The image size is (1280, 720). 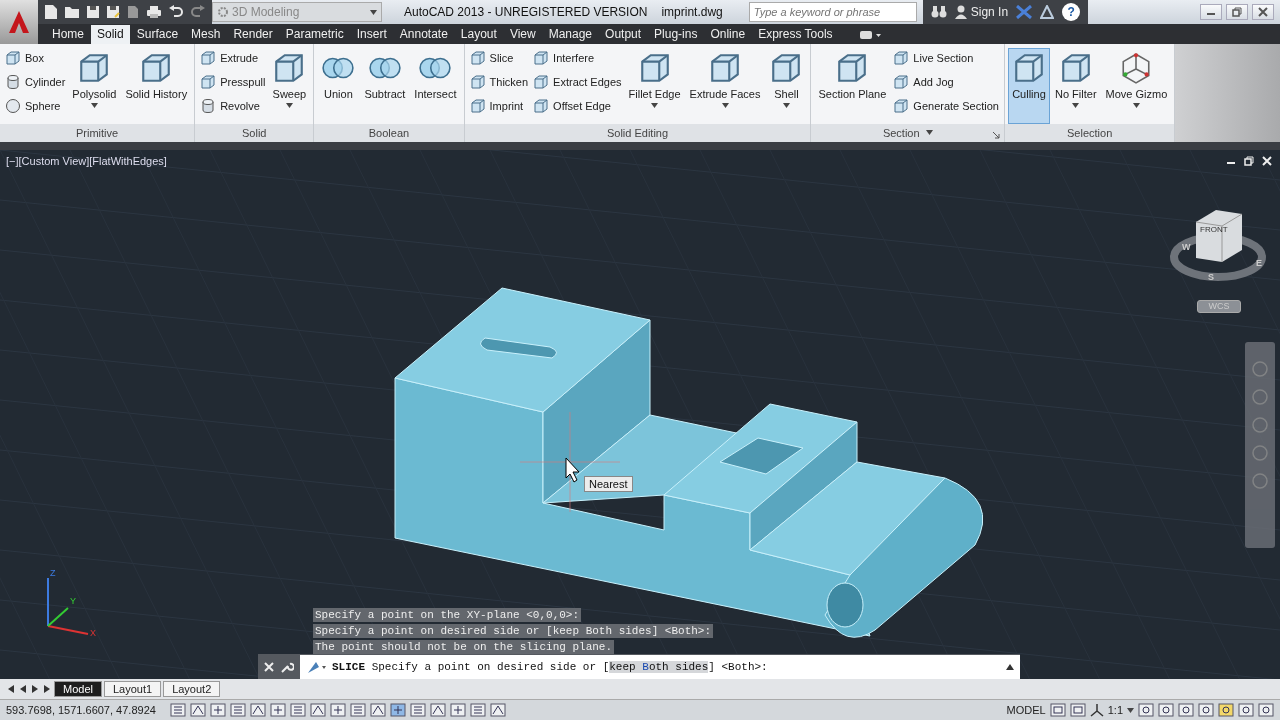 What do you see at coordinates (577, 106) in the screenshot?
I see `ribbon-tool: Offset Edge` at bounding box center [577, 106].